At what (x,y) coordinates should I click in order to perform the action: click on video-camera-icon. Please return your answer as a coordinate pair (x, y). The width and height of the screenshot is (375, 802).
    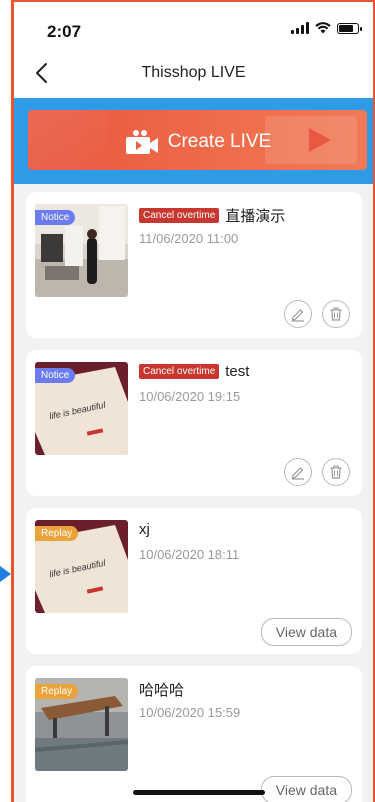
    Looking at the image, I should click on (141, 142).